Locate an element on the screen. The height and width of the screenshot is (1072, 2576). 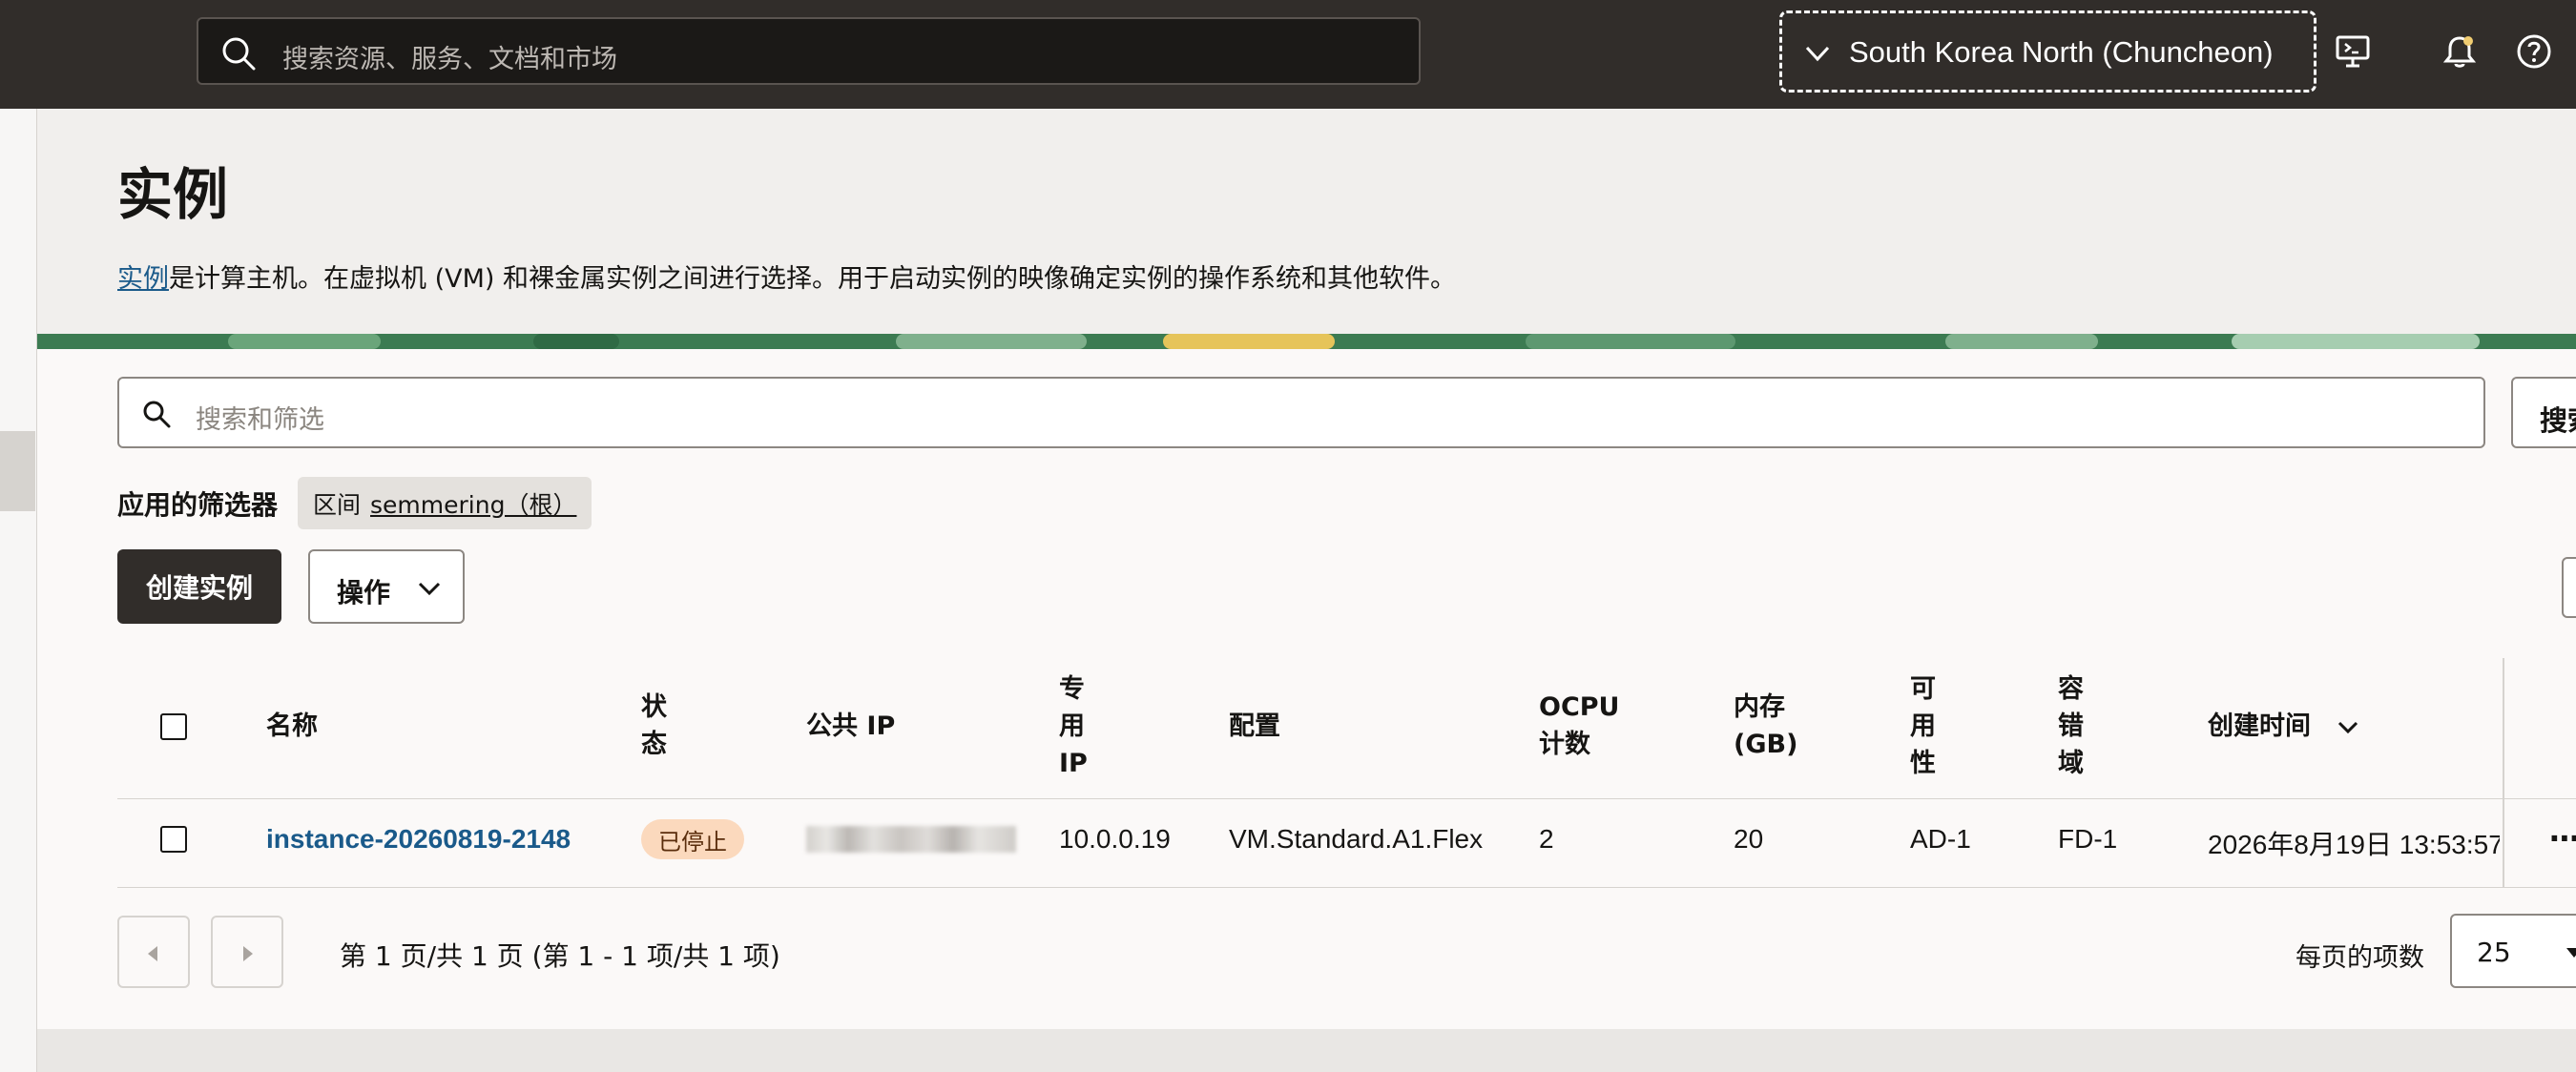
column-divider is located at coordinates (2503, 772).